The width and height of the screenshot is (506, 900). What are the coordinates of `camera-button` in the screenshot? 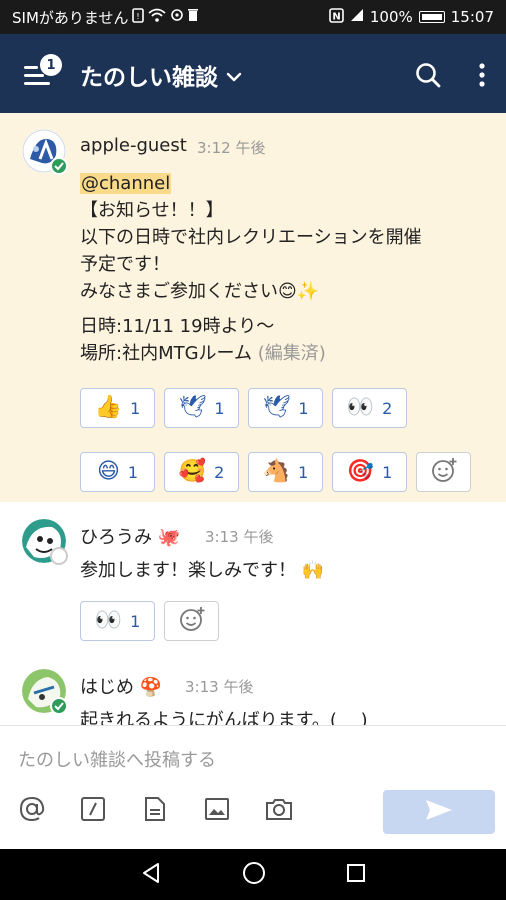 It's located at (279, 812).